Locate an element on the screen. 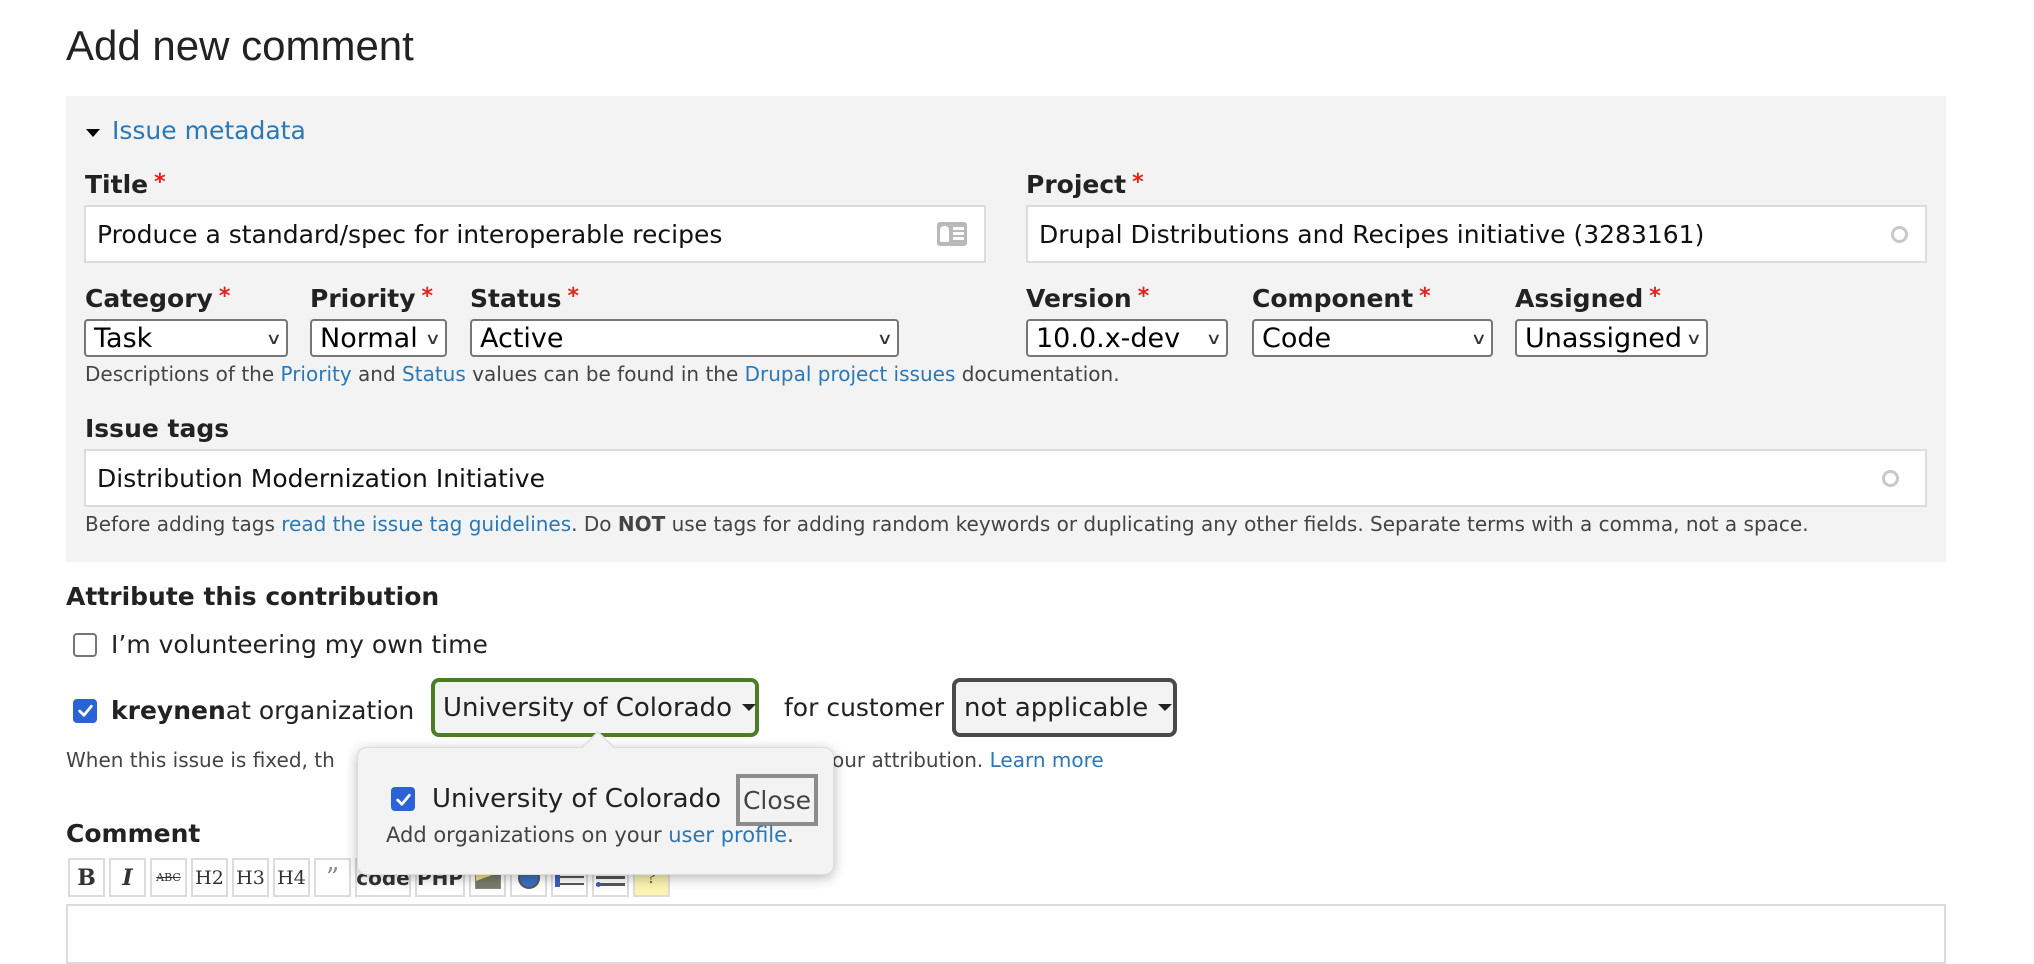  version-label: Version * is located at coordinates (1087, 298).